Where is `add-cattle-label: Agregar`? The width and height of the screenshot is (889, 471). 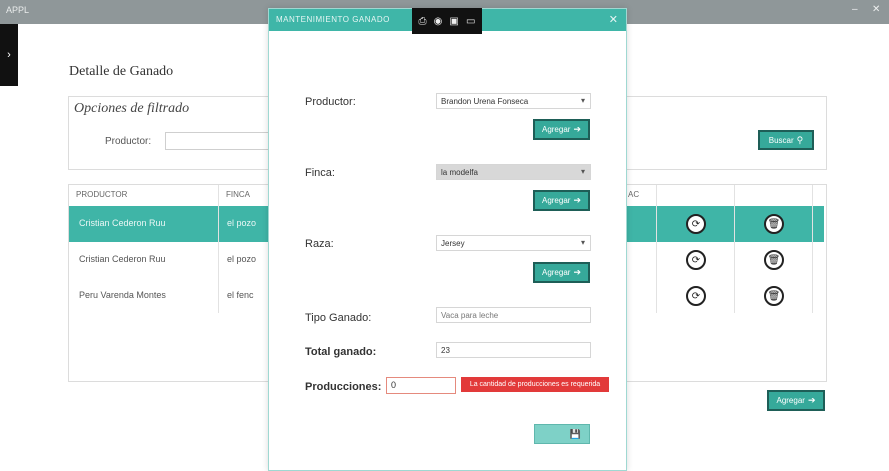
add-cattle-label: Agregar is located at coordinates (790, 400).